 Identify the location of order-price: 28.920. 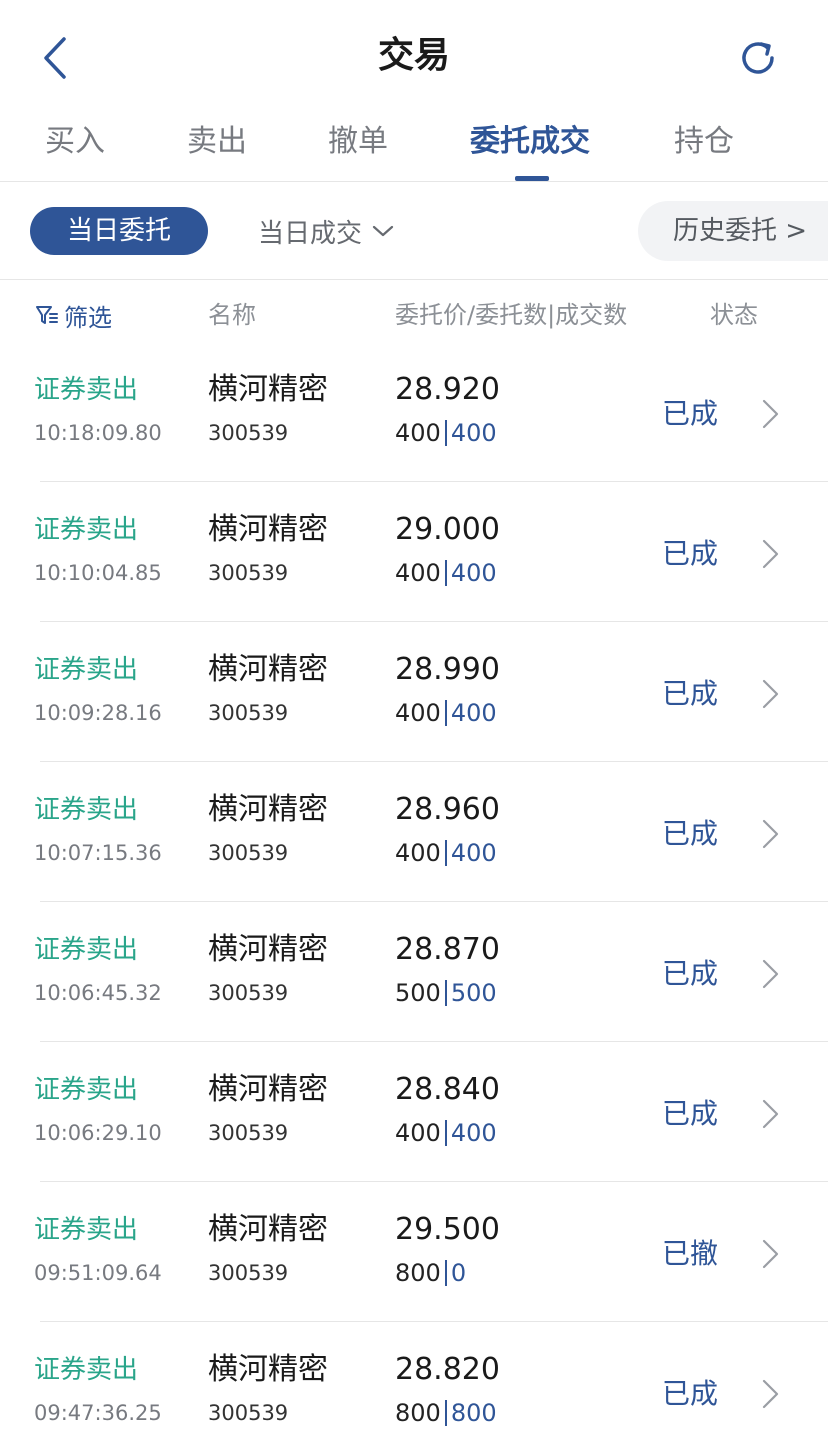
(447, 389).